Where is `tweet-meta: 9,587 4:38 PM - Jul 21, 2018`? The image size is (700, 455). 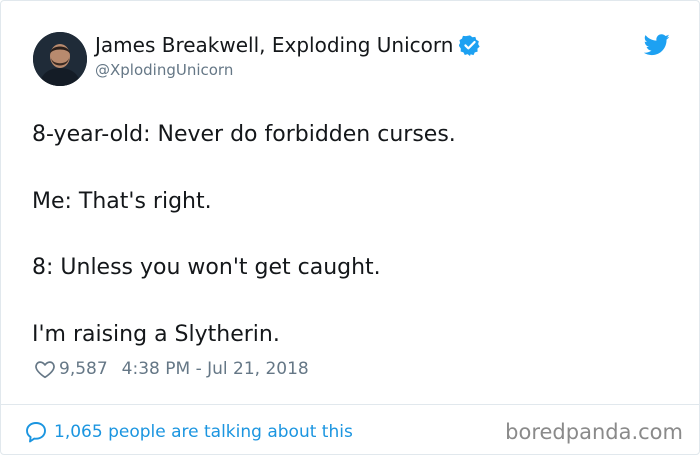 tweet-meta: 9,587 4:38 PM - Jul 21, 2018 is located at coordinates (171, 369).